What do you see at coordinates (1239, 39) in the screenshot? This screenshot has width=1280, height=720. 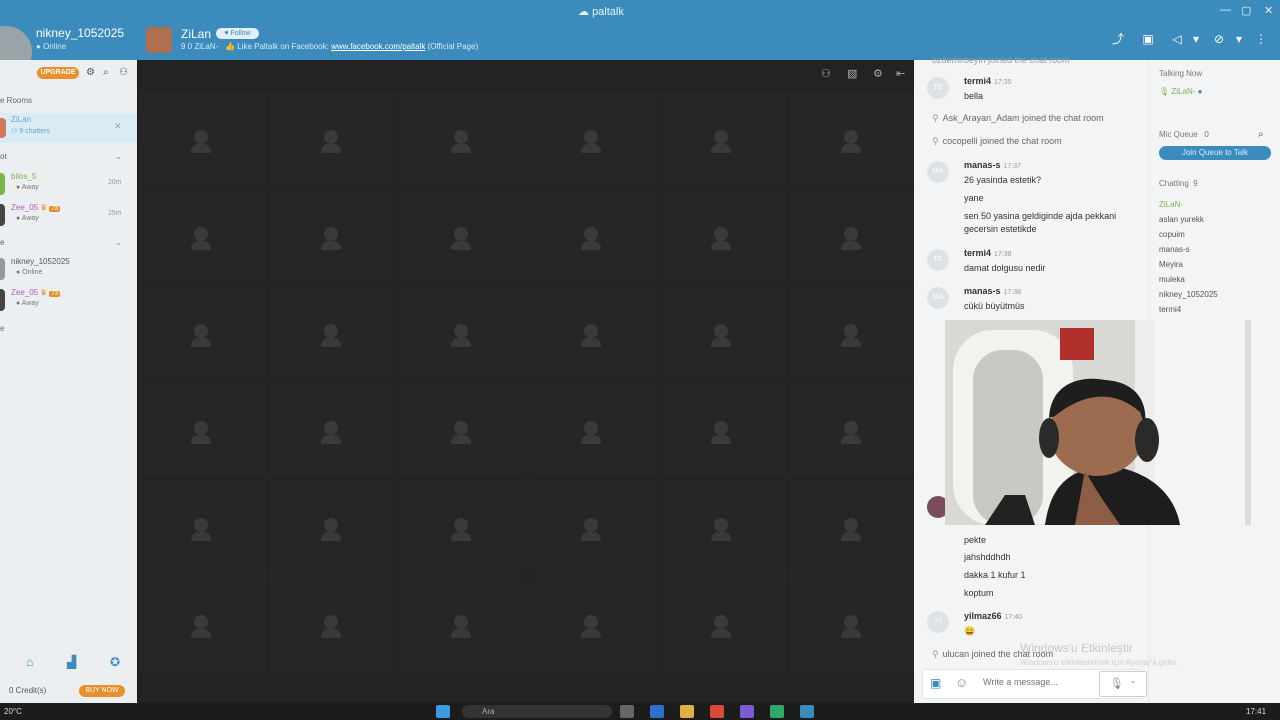 I see `video-dropdown-icon: ▾` at bounding box center [1239, 39].